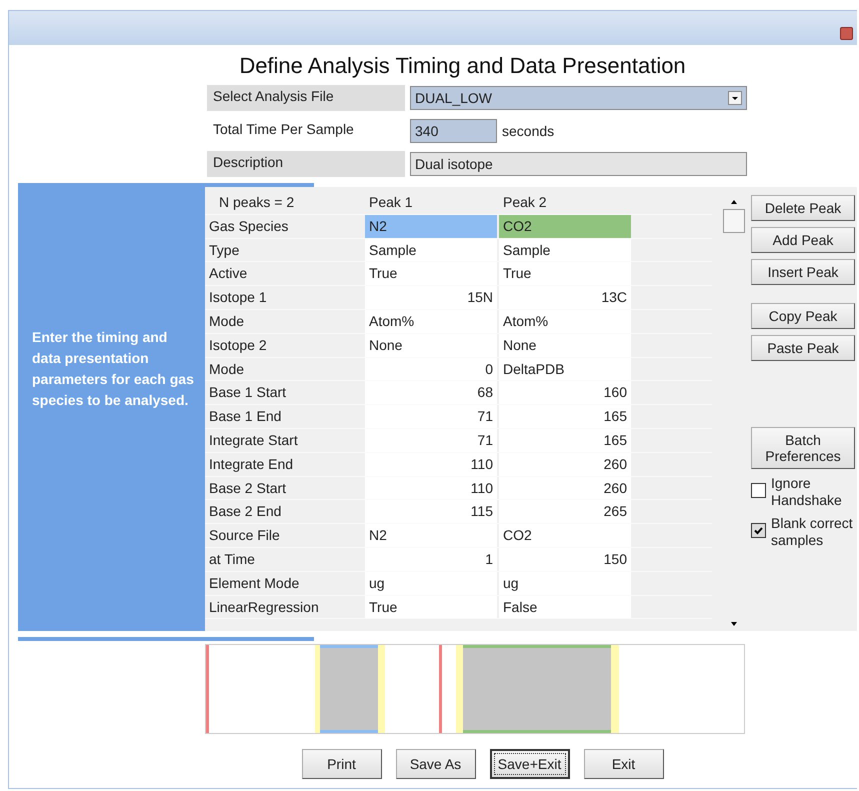 This screenshot has height=791, width=859. What do you see at coordinates (257, 202) in the screenshot?
I see `table-header: N peaks = 2` at bounding box center [257, 202].